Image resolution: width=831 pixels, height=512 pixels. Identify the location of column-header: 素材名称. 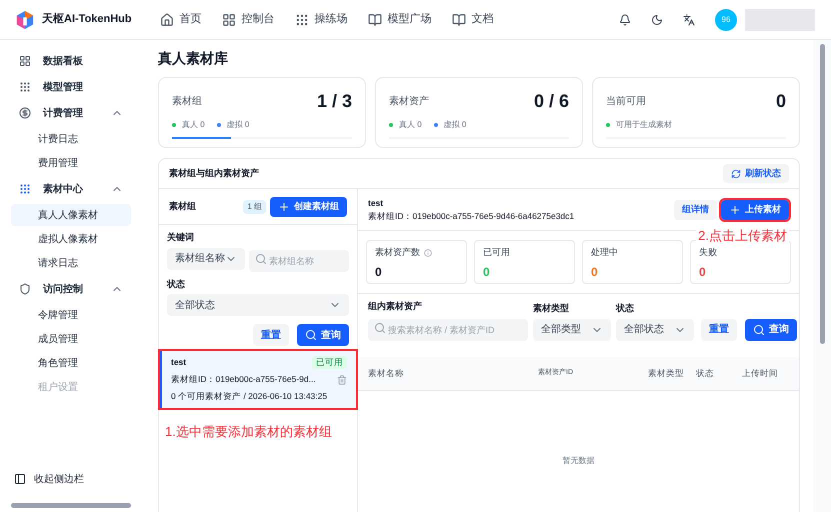
(386, 373).